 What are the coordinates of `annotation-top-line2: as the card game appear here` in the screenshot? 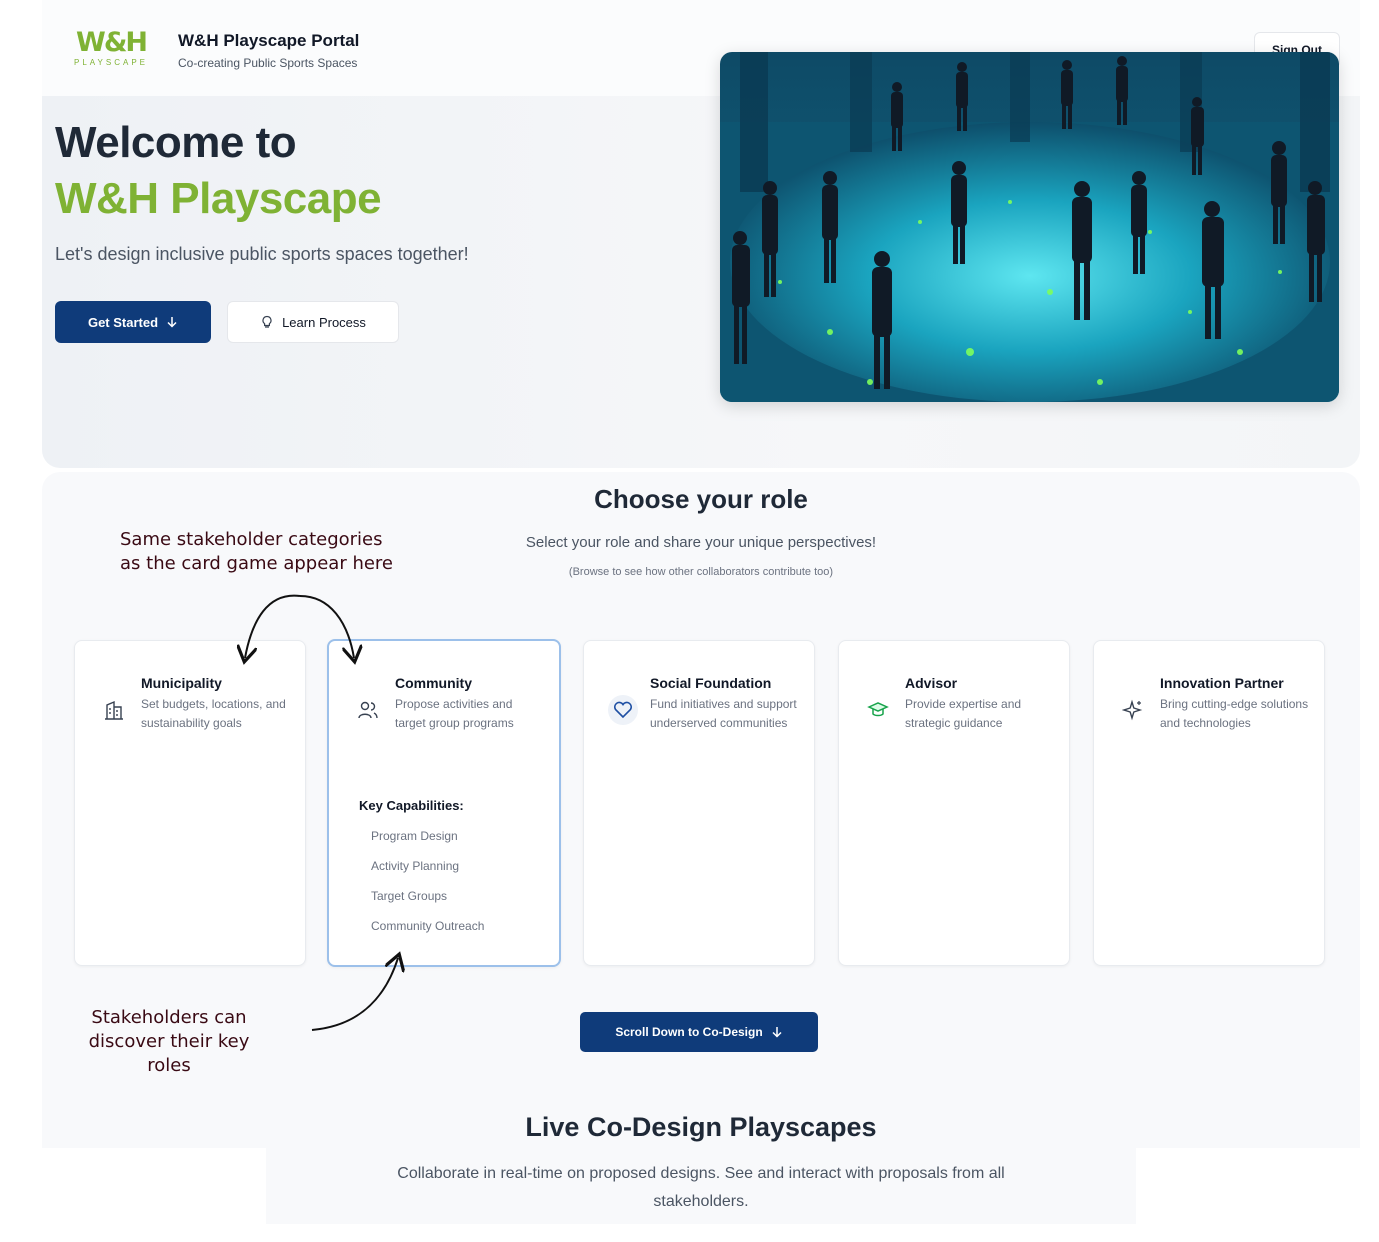 It's located at (257, 563).